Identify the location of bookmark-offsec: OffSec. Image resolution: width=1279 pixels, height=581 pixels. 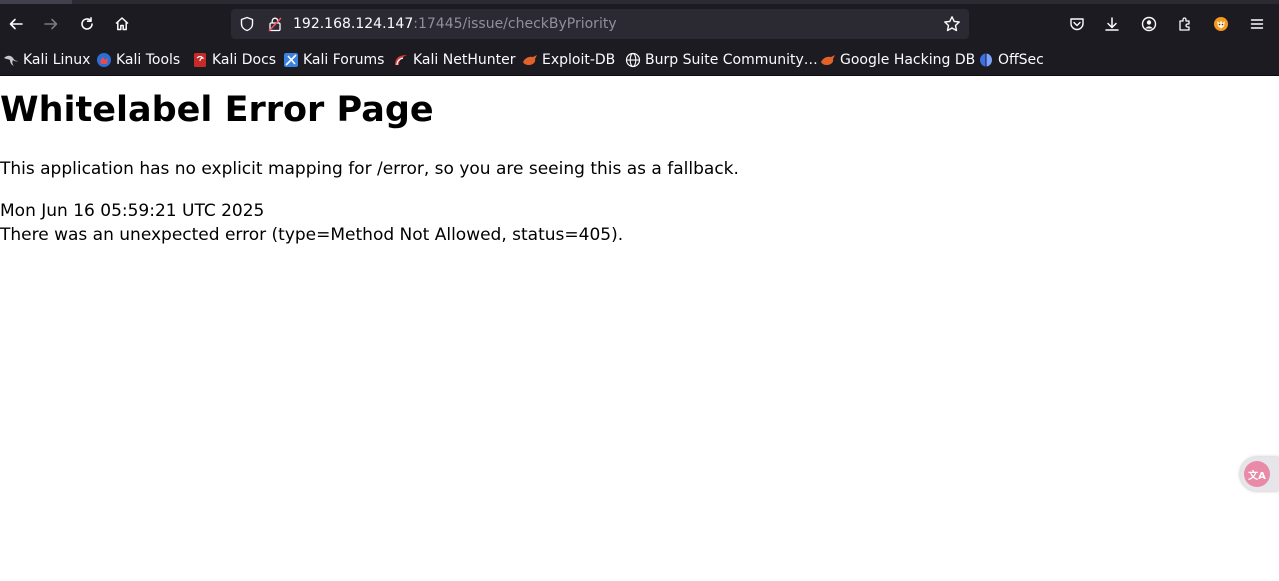
(1011, 60).